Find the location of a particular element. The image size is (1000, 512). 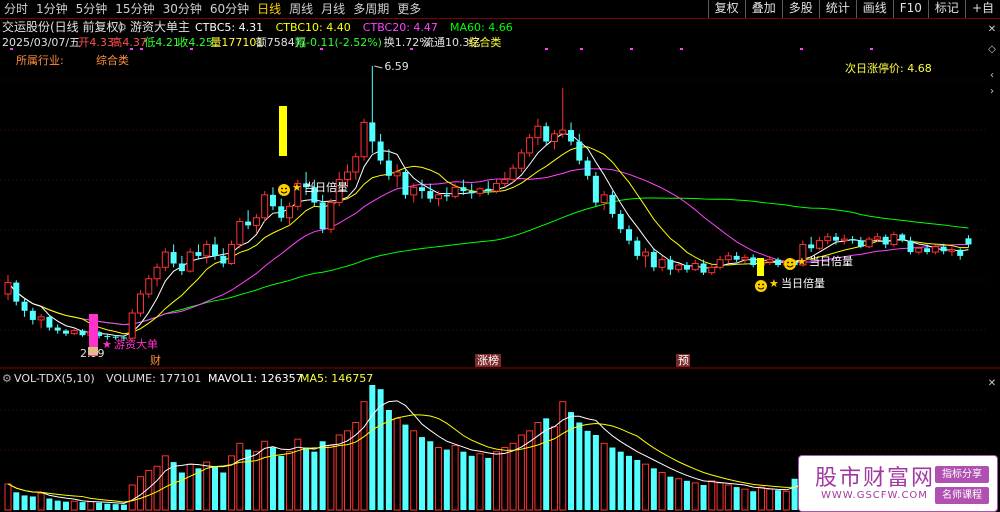

yzdd-label: 游资大单 is located at coordinates (136, 344).